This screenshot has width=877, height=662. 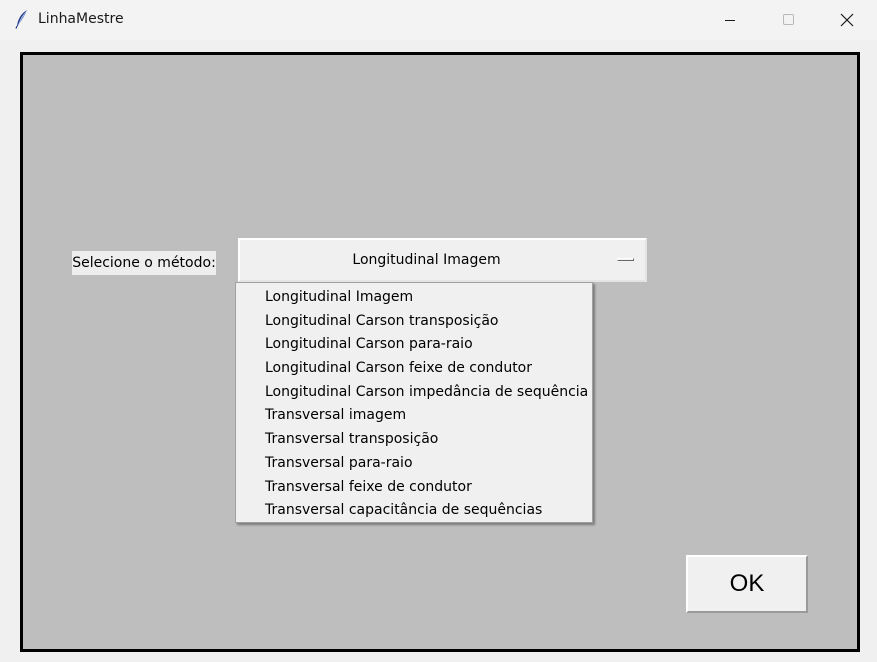 What do you see at coordinates (414, 416) in the screenshot?
I see `menu-item: Transversal imagem` at bounding box center [414, 416].